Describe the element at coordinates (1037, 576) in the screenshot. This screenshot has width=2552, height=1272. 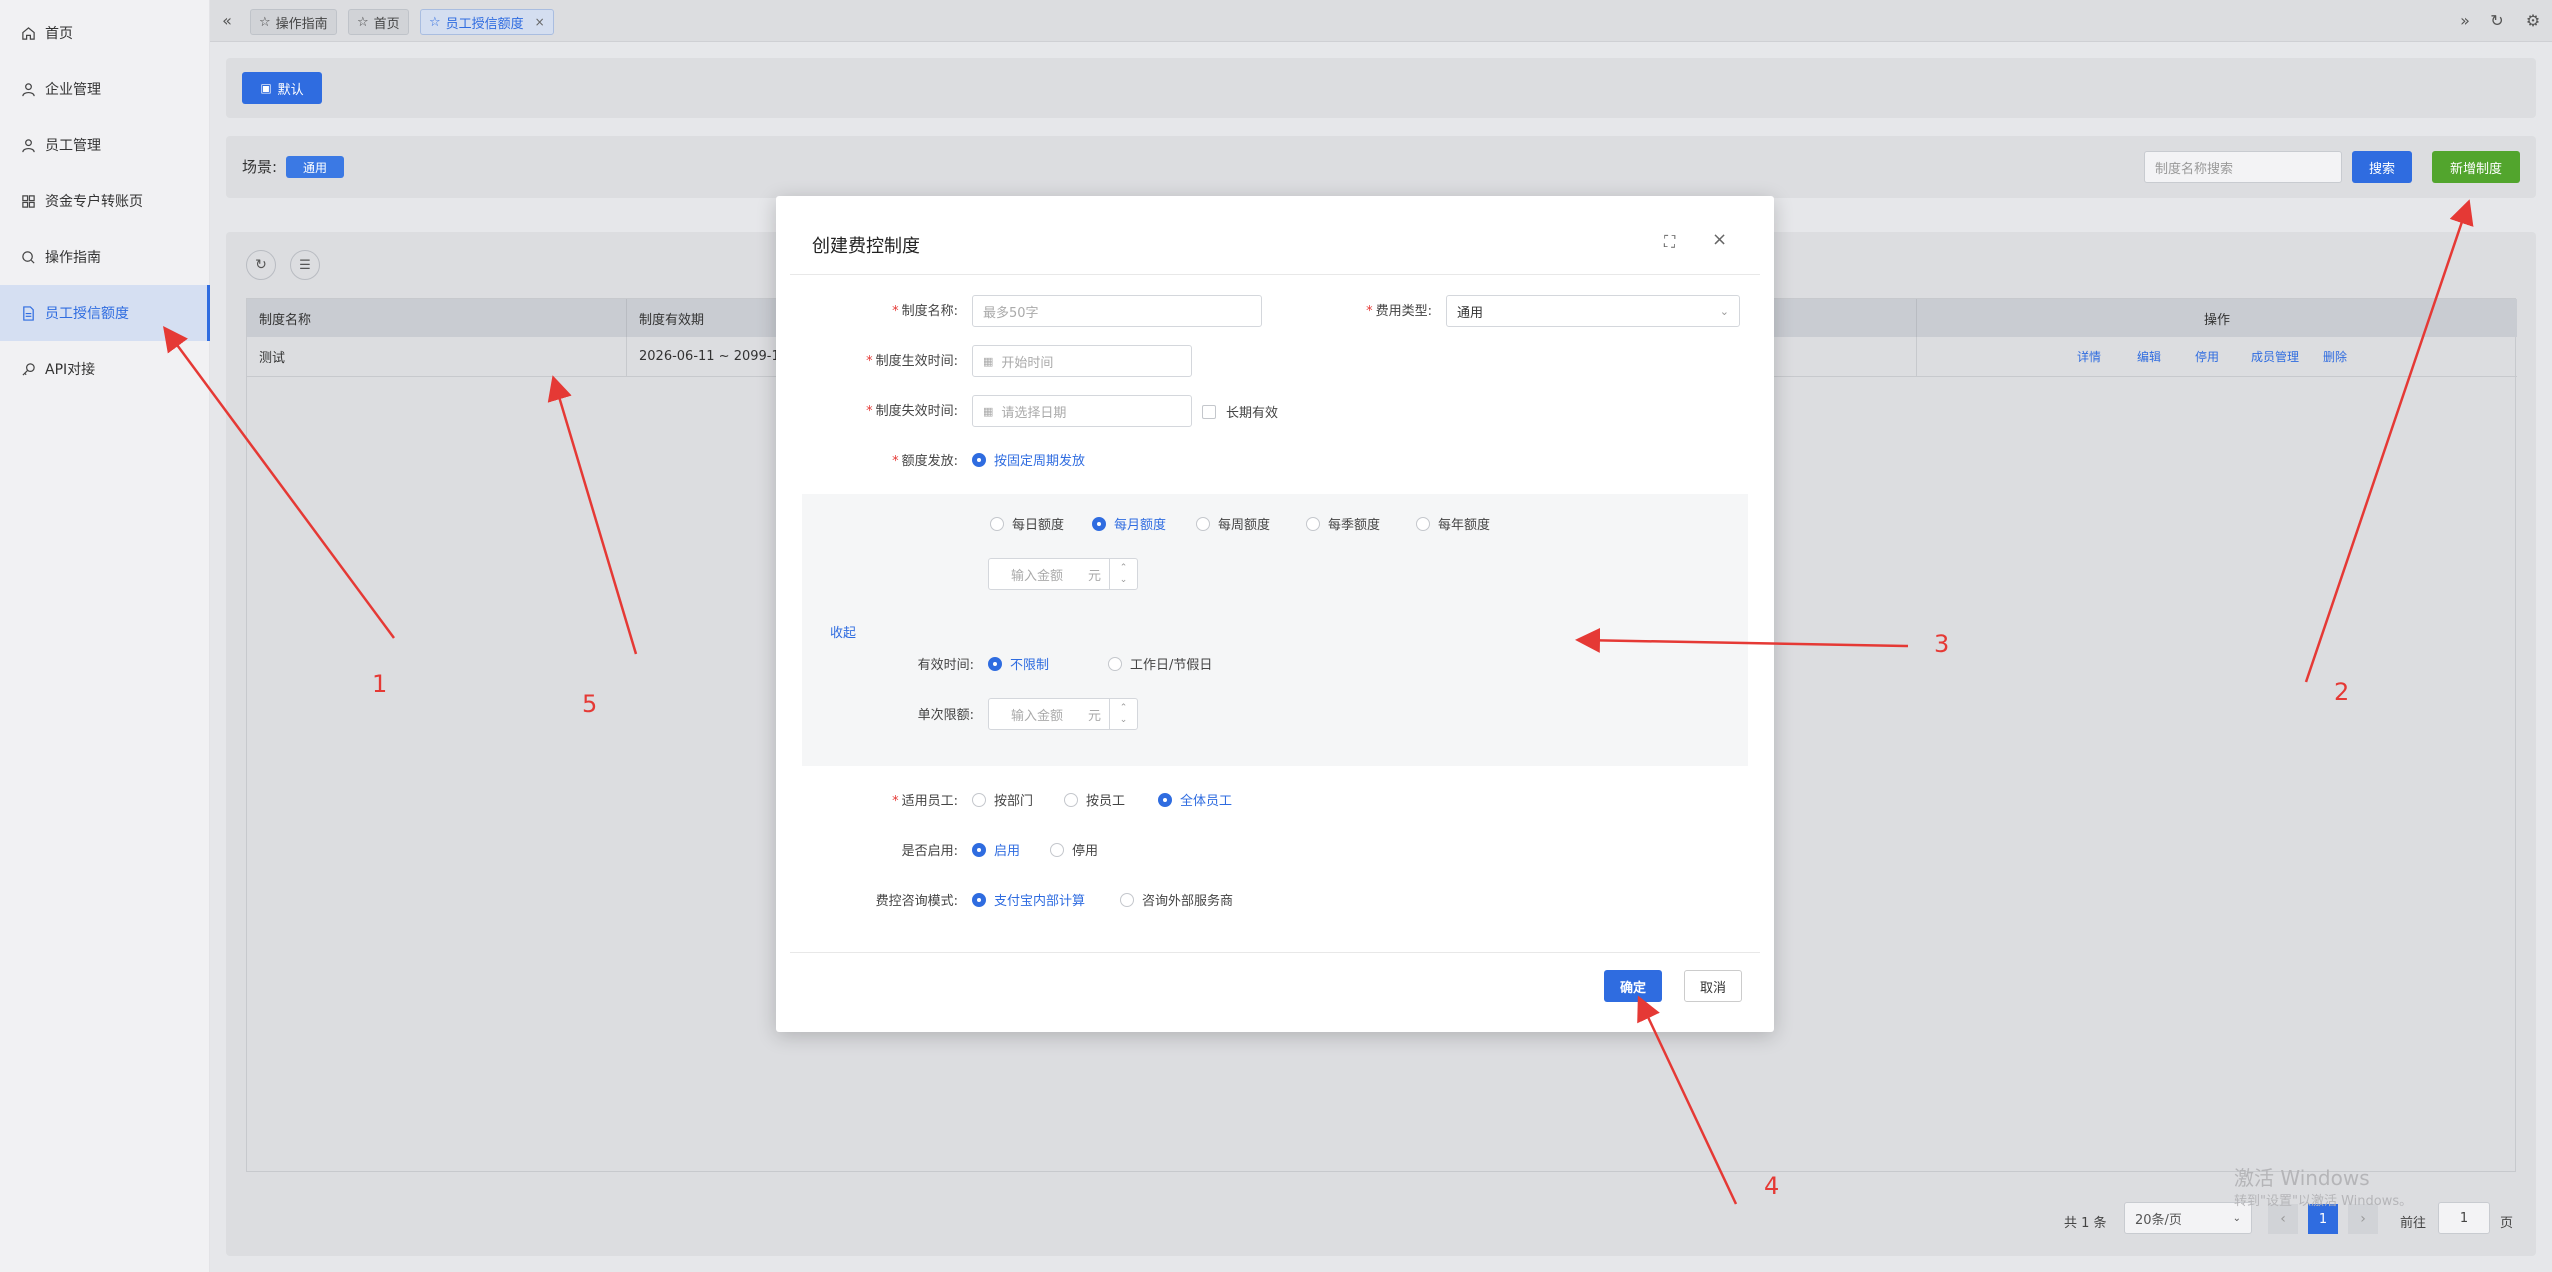
I see `amount-placeholder: 输入金额` at that location.